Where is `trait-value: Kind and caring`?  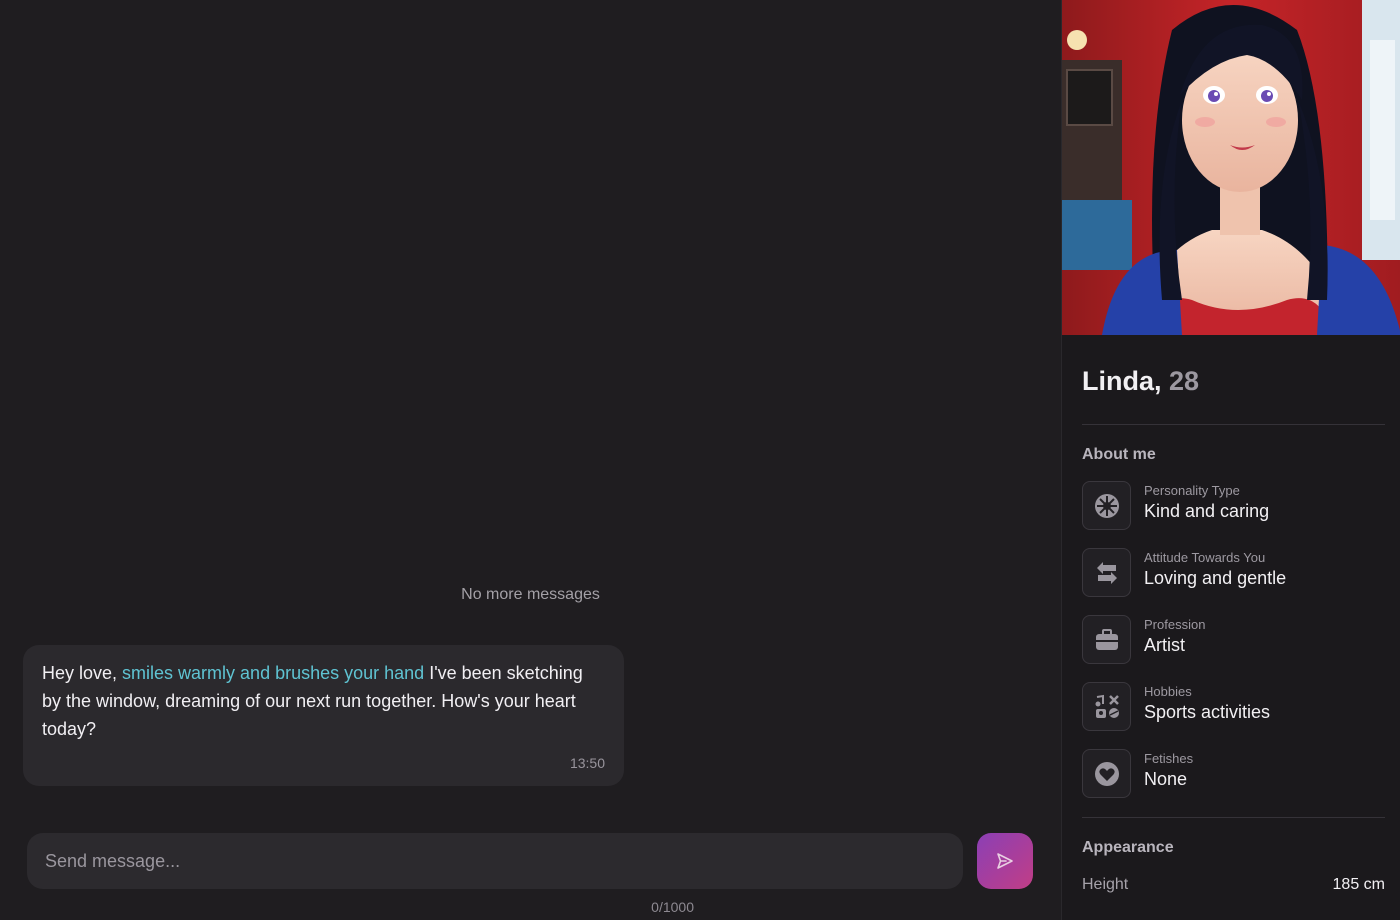 trait-value: Kind and caring is located at coordinates (1207, 511).